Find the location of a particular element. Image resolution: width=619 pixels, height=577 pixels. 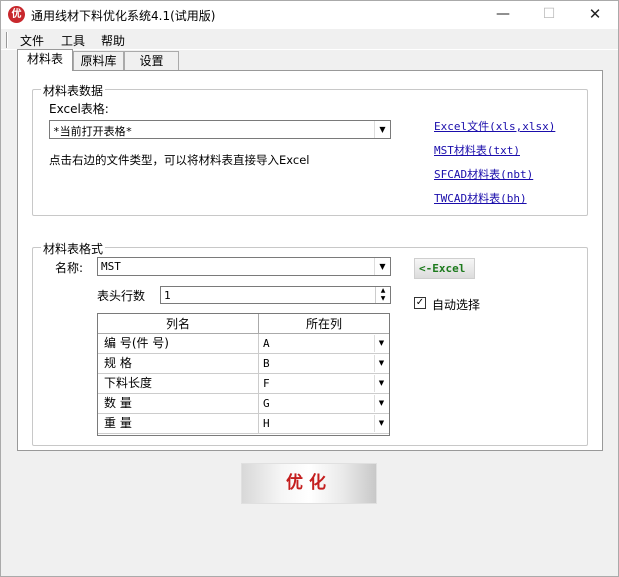

table-row: 数 量 G ▼ is located at coordinates (243, 404).